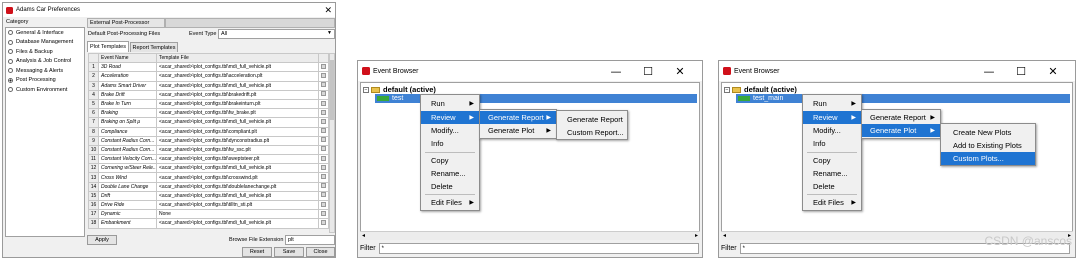 This screenshot has height=260, width=1080. Describe the element at coordinates (988, 132) in the screenshot. I see `menu-item-create-new-plots: Create New Plots` at that location.